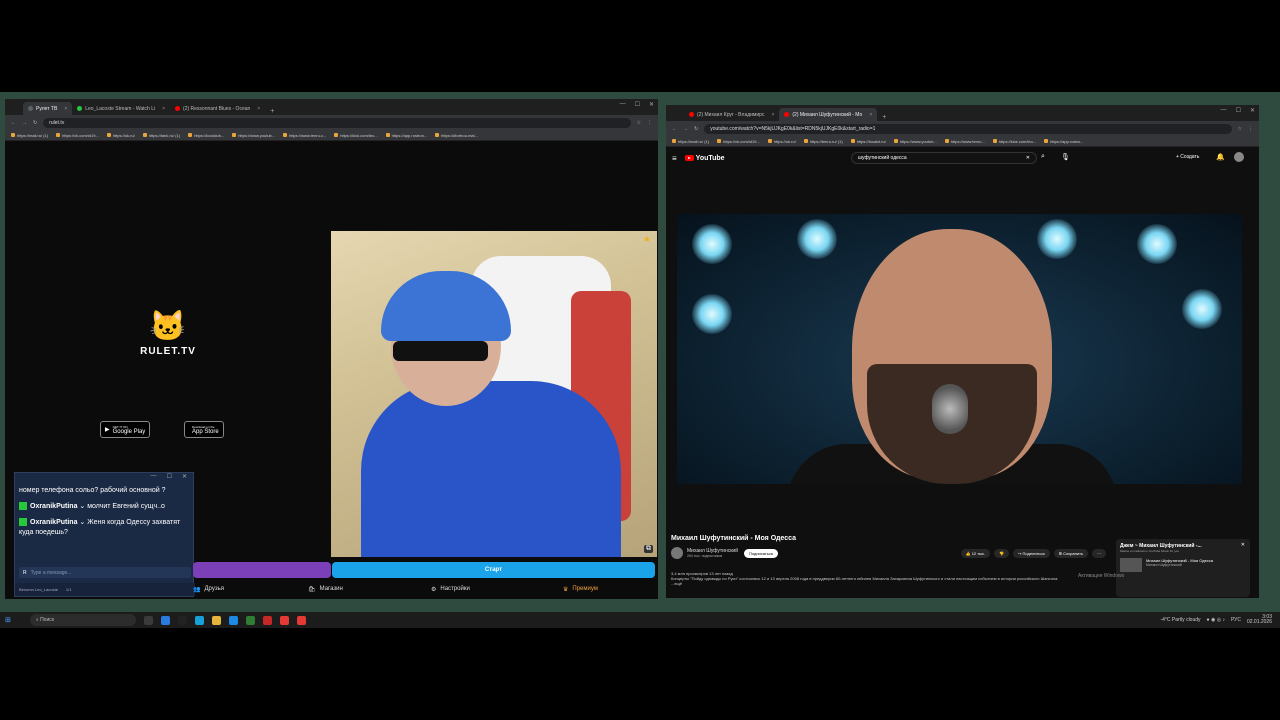  Describe the element at coordinates (250, 589) in the screenshot. I see `nav-friends: 👥 Друзья` at that location.